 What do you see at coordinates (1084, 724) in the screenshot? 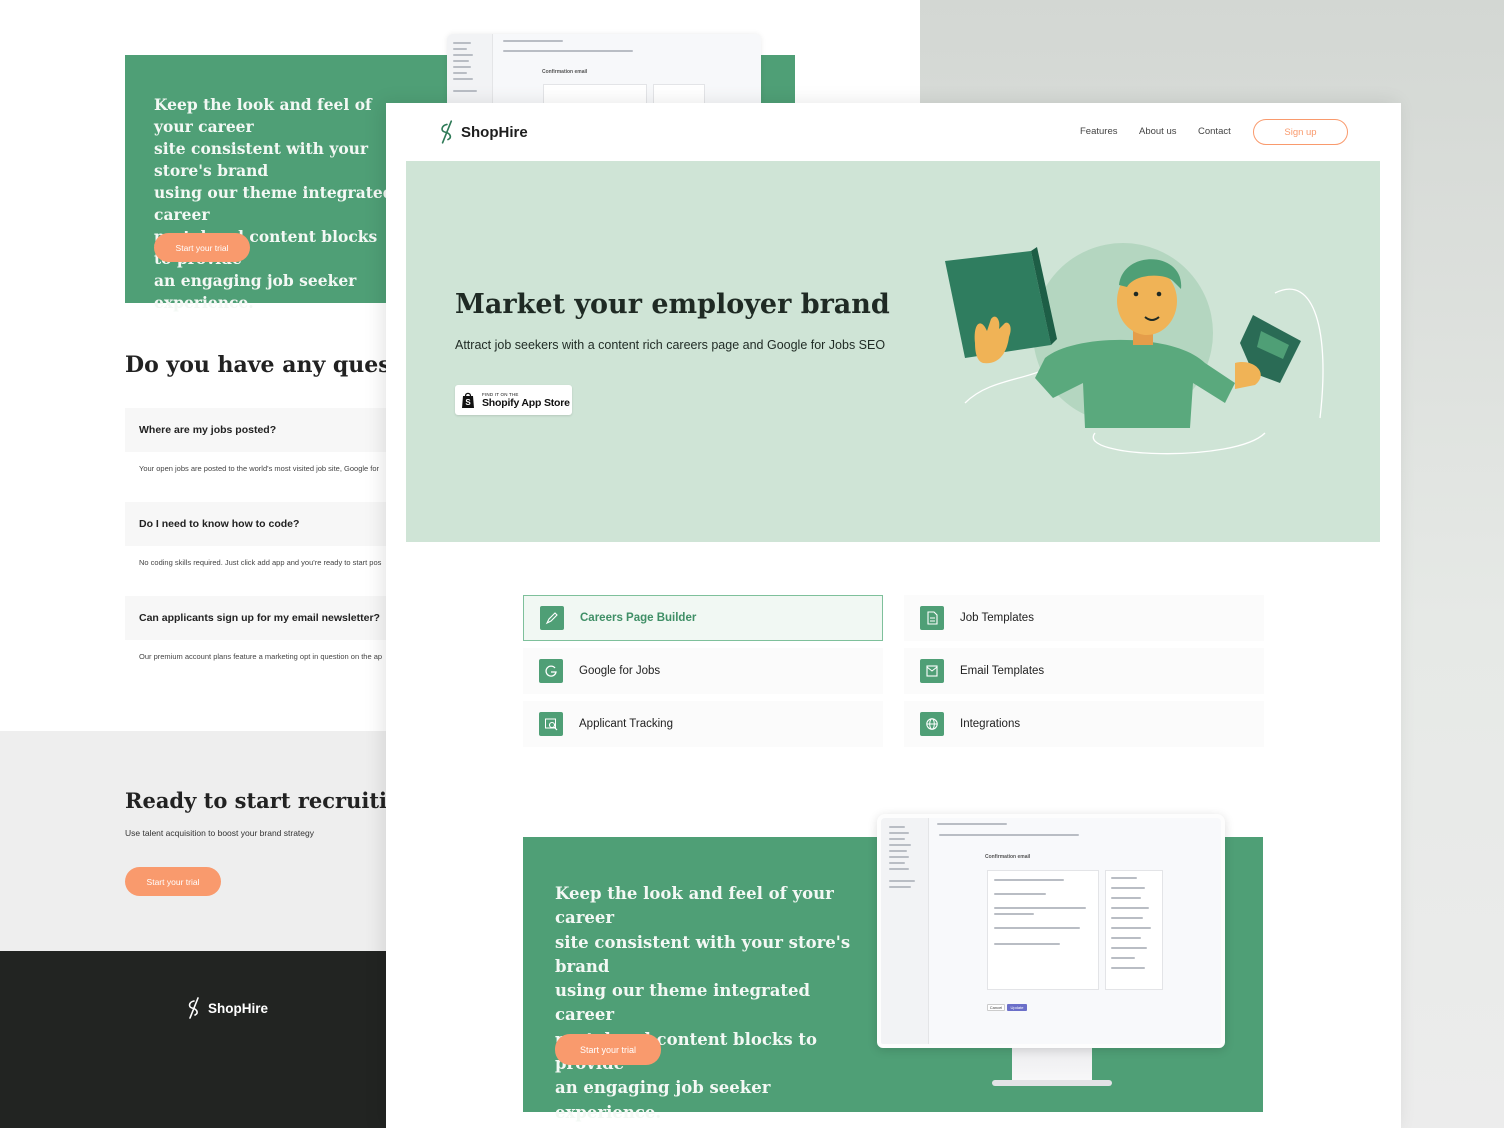
I see `feature-integrations: Integrations` at bounding box center [1084, 724].